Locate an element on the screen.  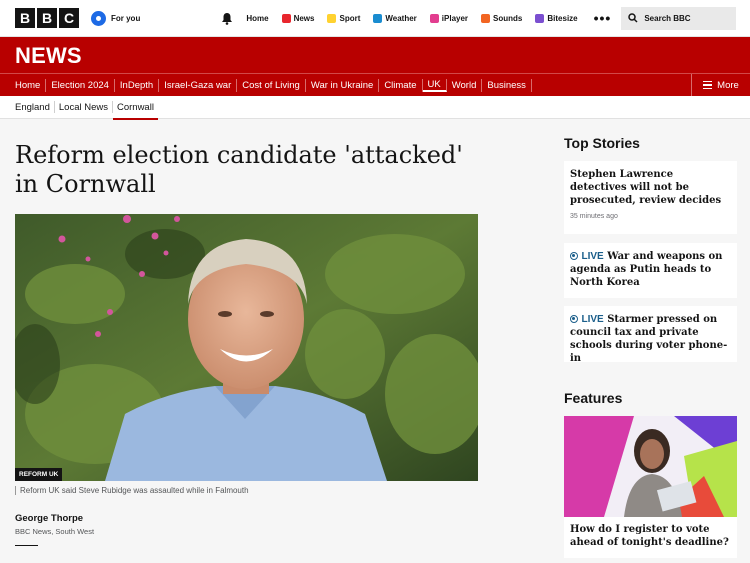
more-menu-icon: ••• is located at coordinates (603, 18).